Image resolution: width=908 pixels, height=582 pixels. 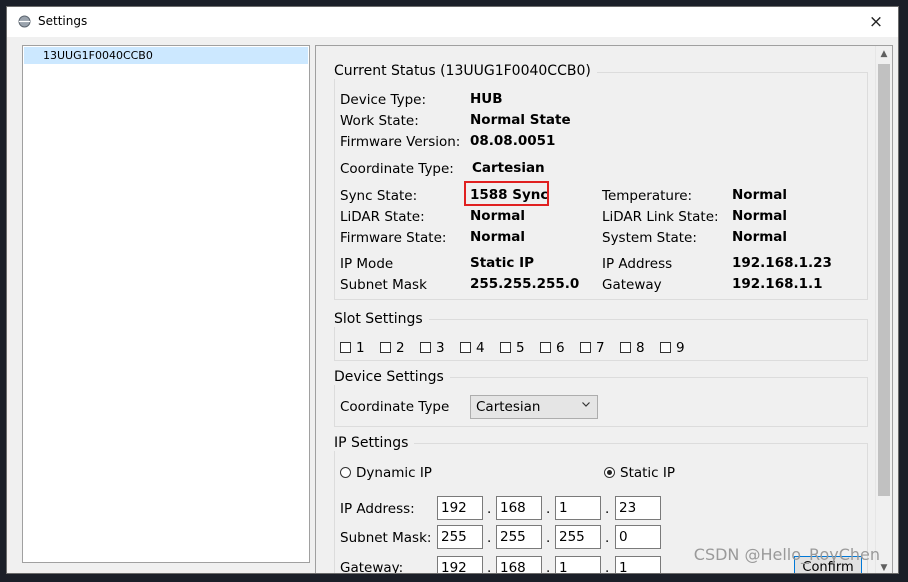 What do you see at coordinates (345, 472) in the screenshot?
I see `radio-icon` at bounding box center [345, 472].